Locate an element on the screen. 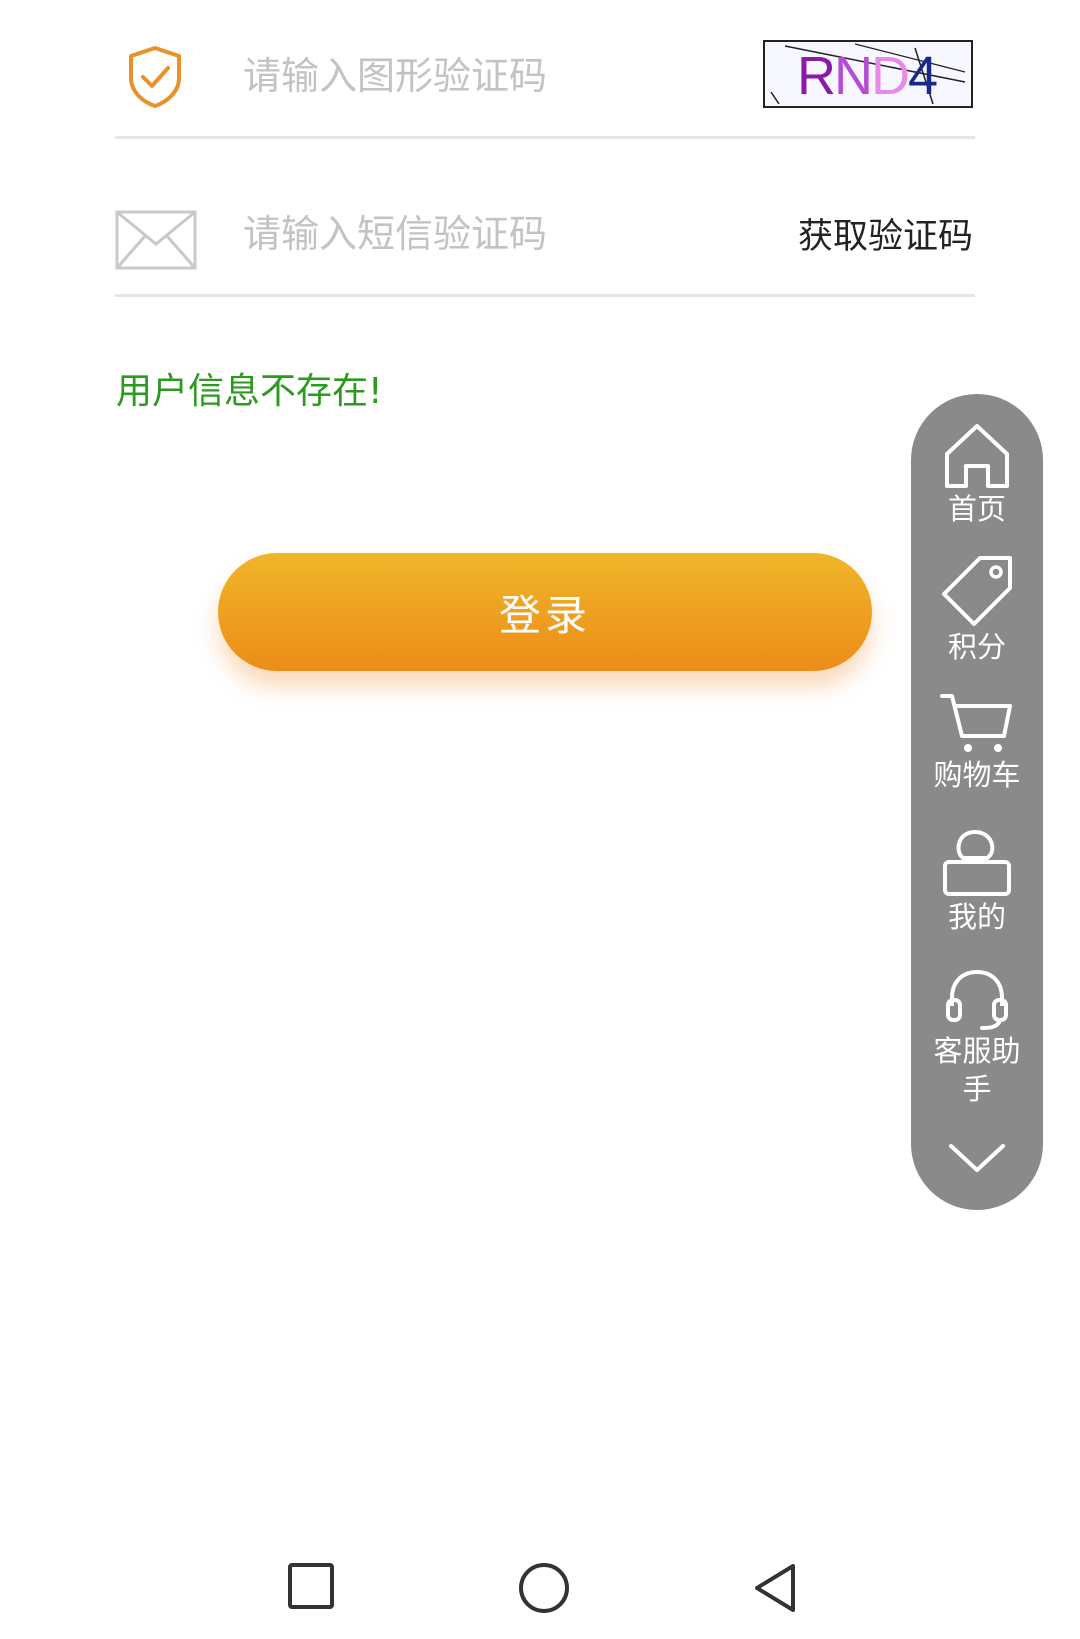  side-nav-cart: 购物车 is located at coordinates (977, 743).